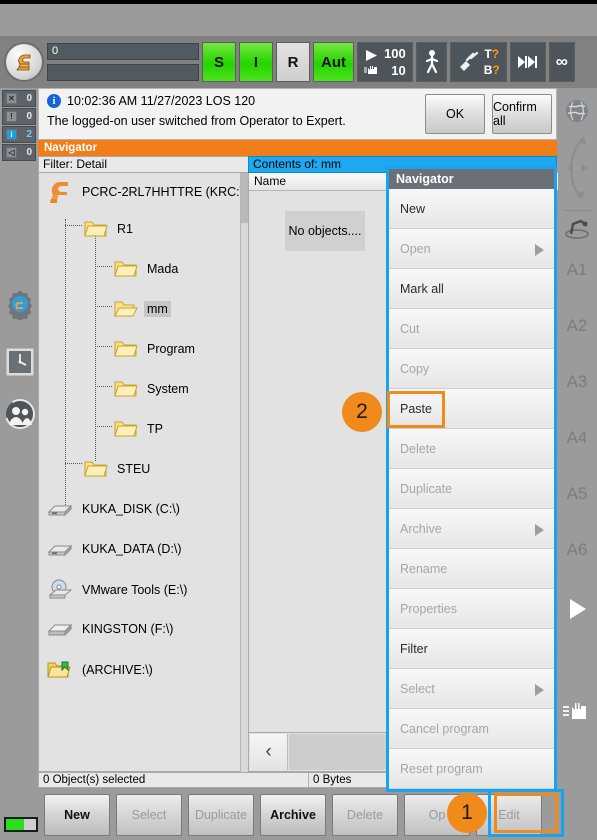  What do you see at coordinates (256, 62) in the screenshot?
I see `status-indicator-i: I` at bounding box center [256, 62].